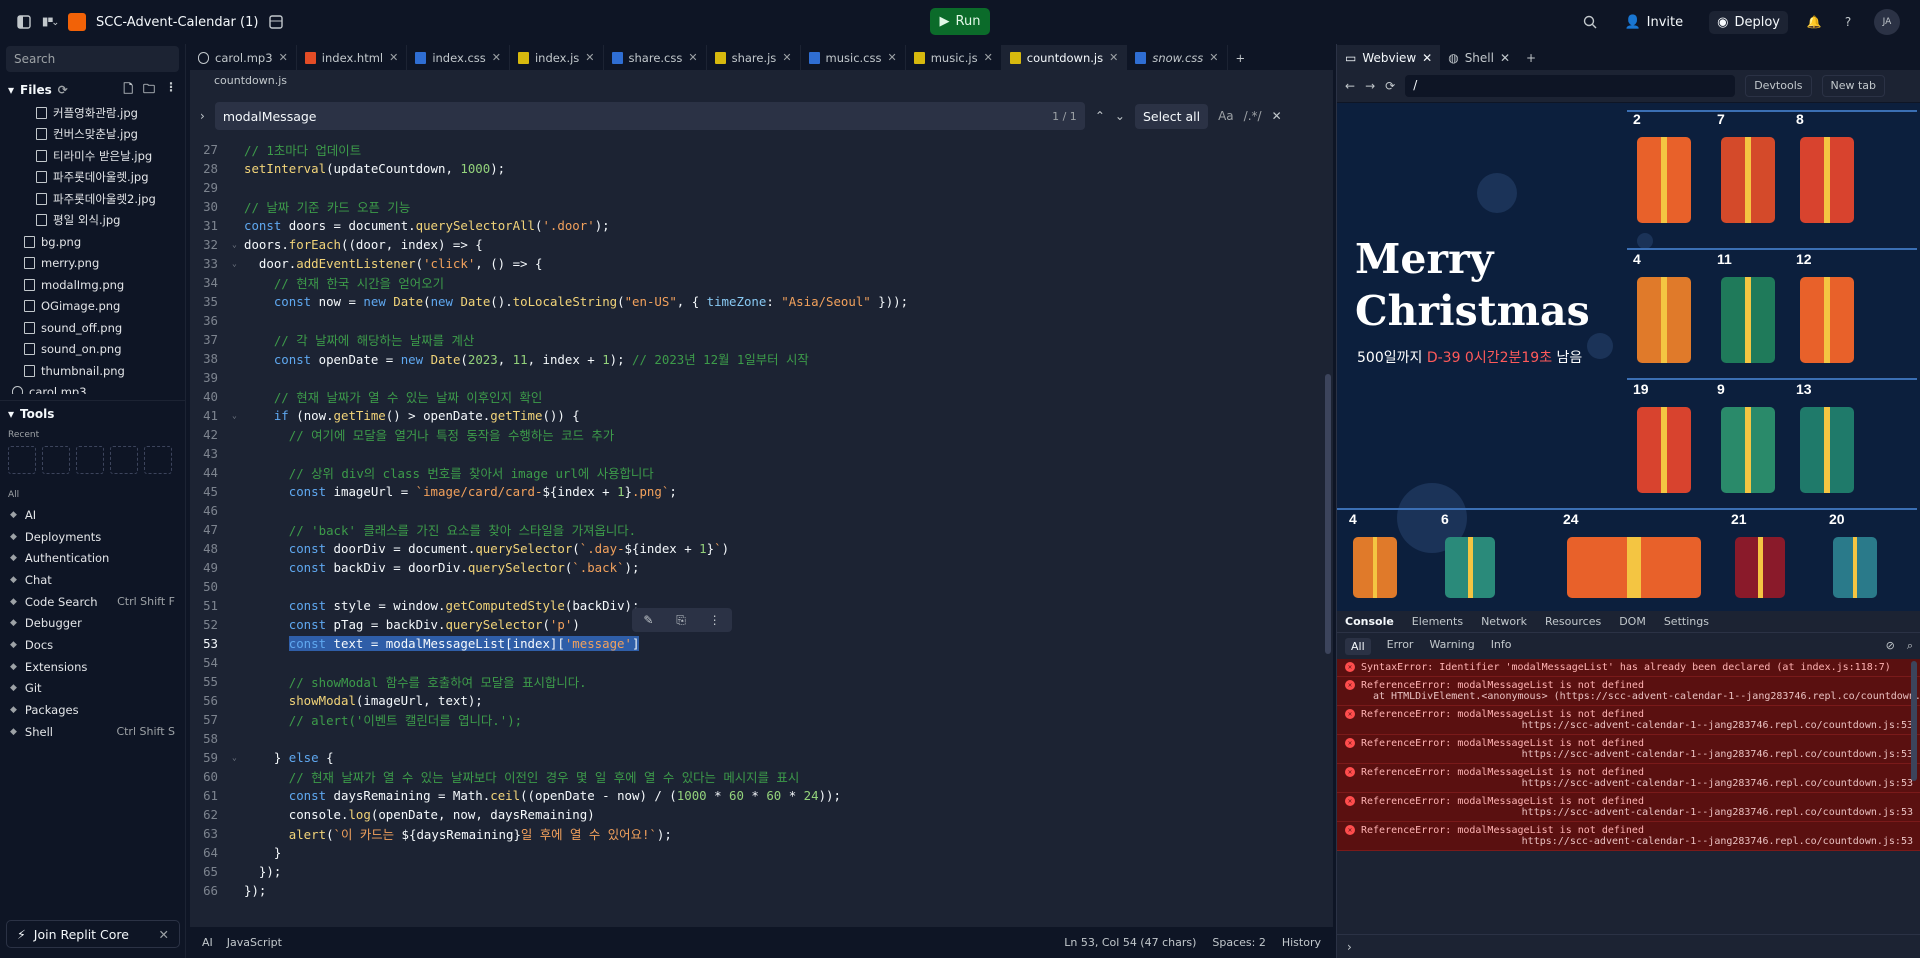 Image resolution: width=1920 pixels, height=958 pixels. What do you see at coordinates (92, 328) in the screenshot?
I see `file-tree-item: sound_off.png` at bounding box center [92, 328].